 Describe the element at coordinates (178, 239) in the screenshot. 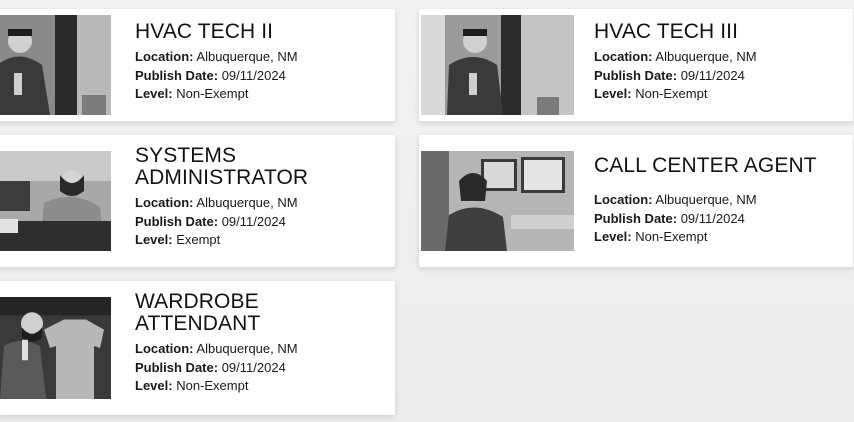

I see `job-level: Level: Exempt` at that location.